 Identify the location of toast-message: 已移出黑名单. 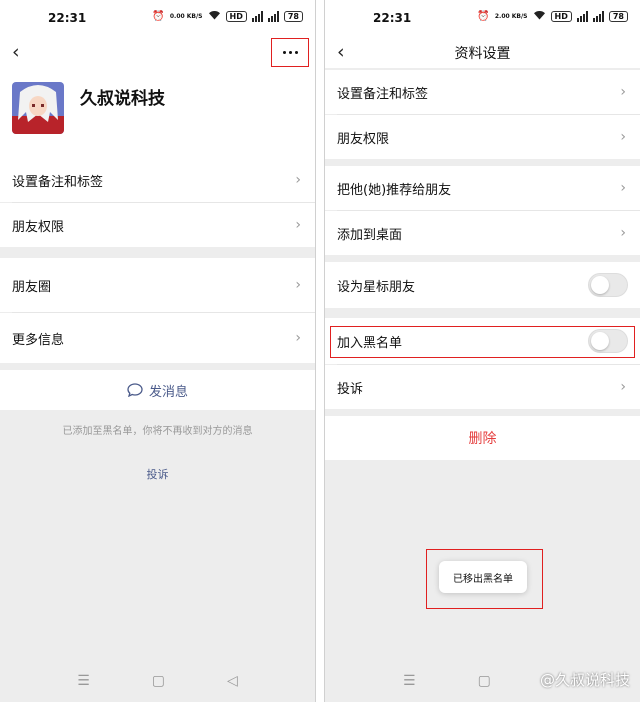
(483, 577).